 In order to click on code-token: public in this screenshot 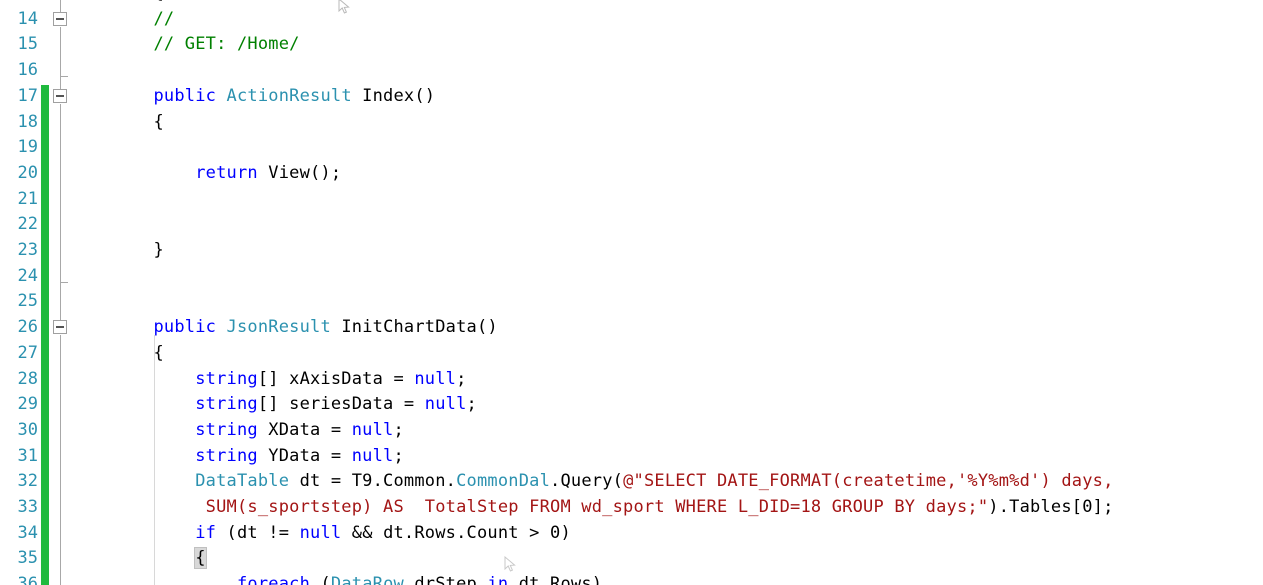, I will do `click(185, 95)`.